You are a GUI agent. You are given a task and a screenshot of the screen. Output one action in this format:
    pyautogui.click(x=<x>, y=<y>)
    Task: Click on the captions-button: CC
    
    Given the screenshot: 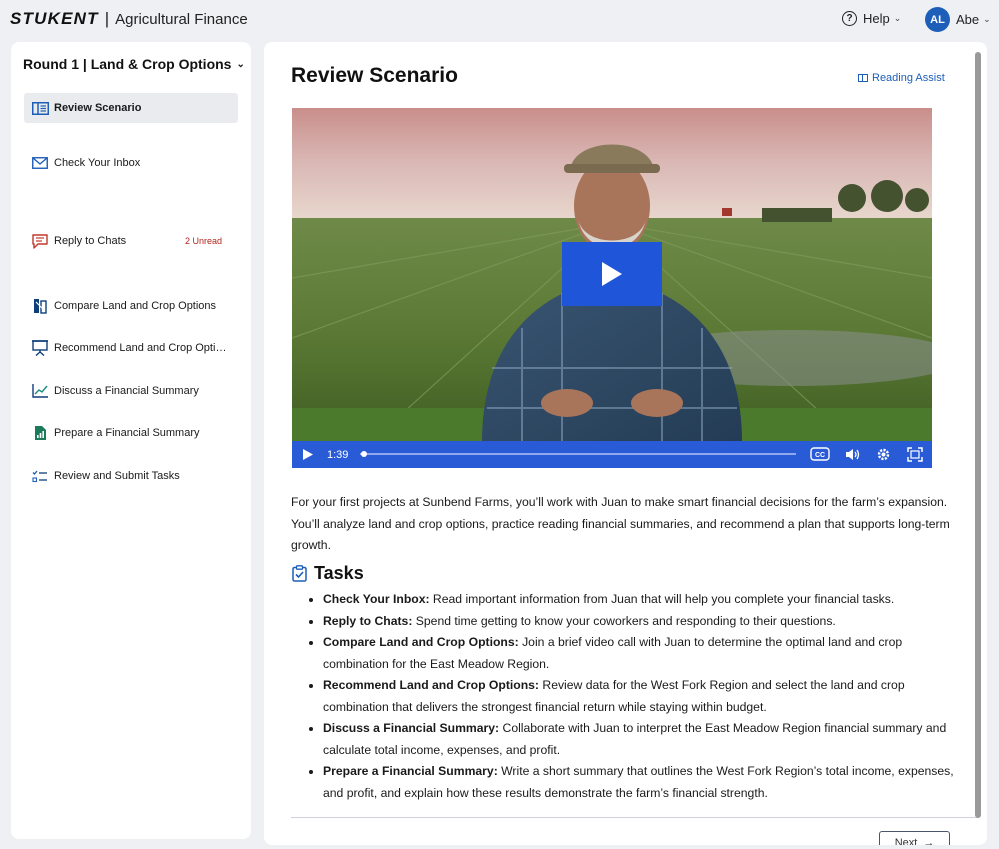 What is the action you would take?
    pyautogui.click(x=820, y=454)
    